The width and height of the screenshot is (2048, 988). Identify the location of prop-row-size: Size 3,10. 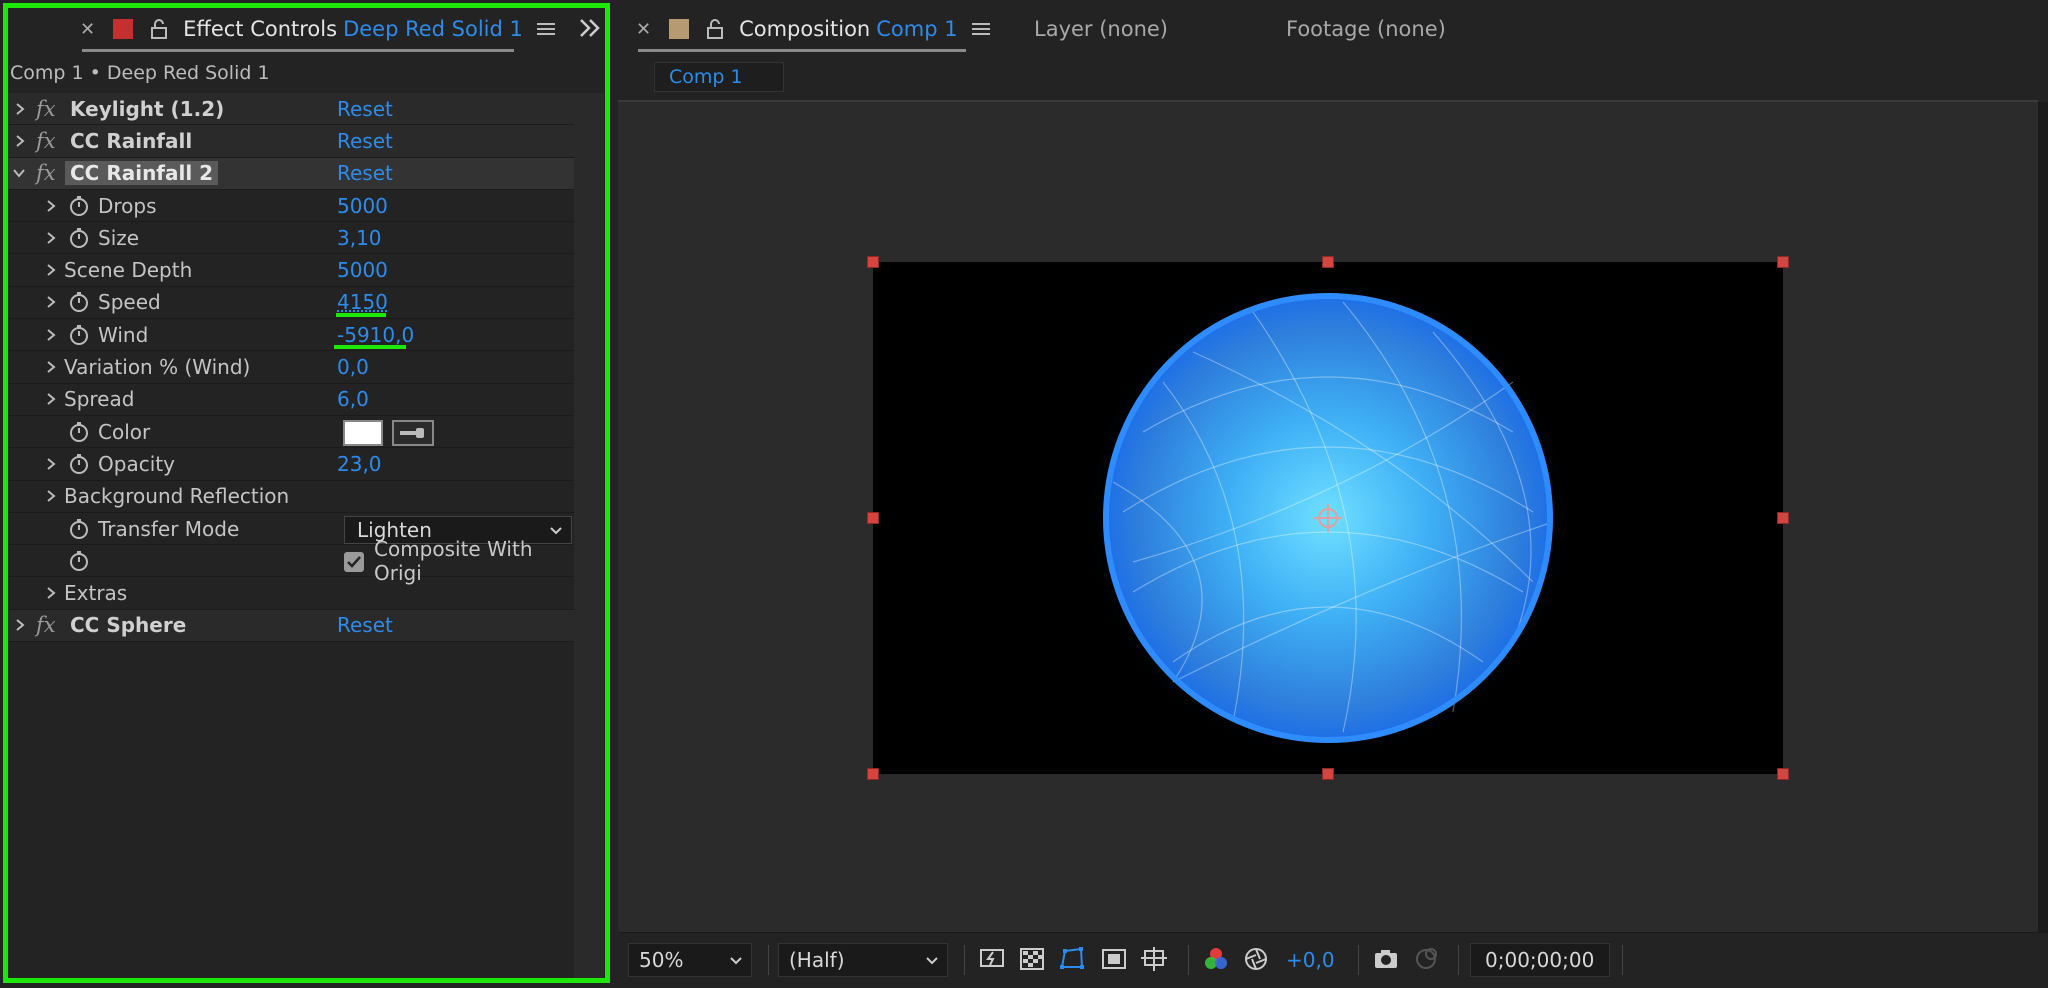
(291, 238).